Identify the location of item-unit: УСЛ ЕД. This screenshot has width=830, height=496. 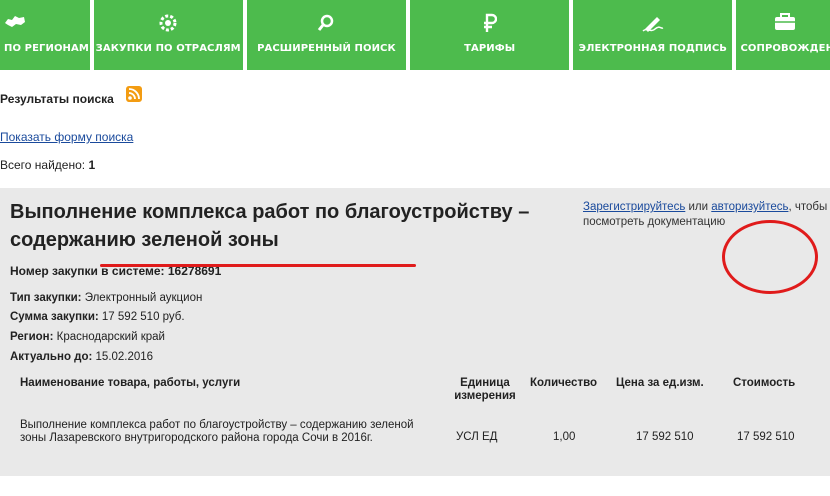
(477, 437).